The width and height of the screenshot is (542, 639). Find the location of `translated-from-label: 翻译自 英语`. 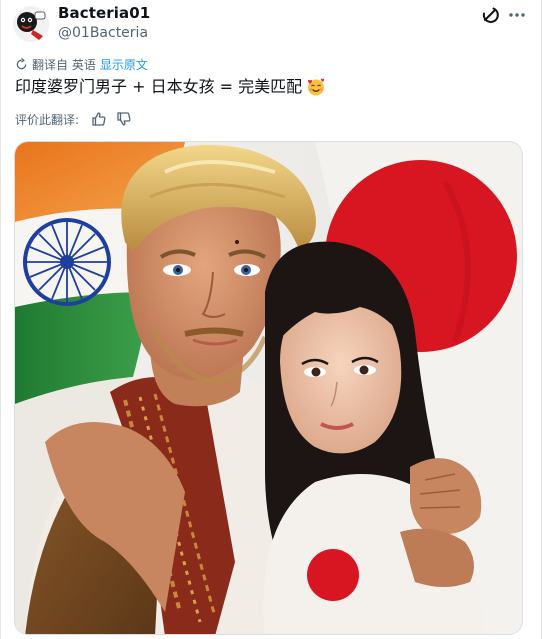

translated-from-label: 翻译自 英语 is located at coordinates (64, 64).